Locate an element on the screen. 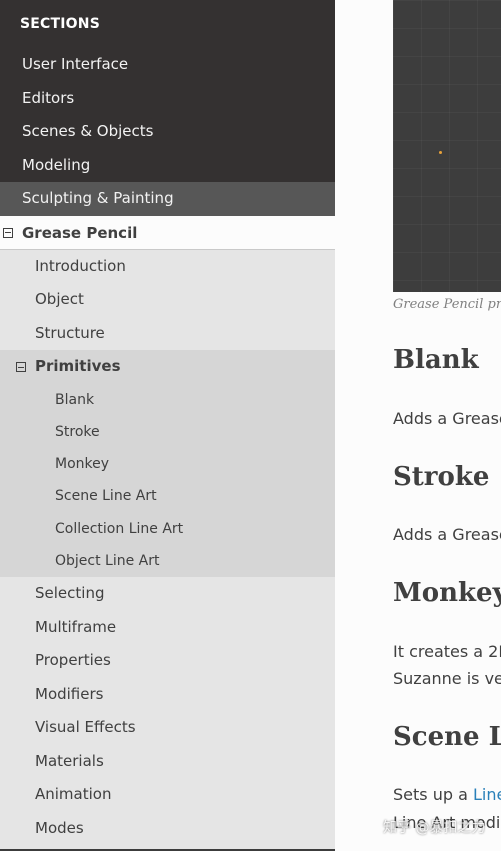 This screenshot has height=851, width=501. sidebar-item-monkey: Monkey is located at coordinates (167, 464).